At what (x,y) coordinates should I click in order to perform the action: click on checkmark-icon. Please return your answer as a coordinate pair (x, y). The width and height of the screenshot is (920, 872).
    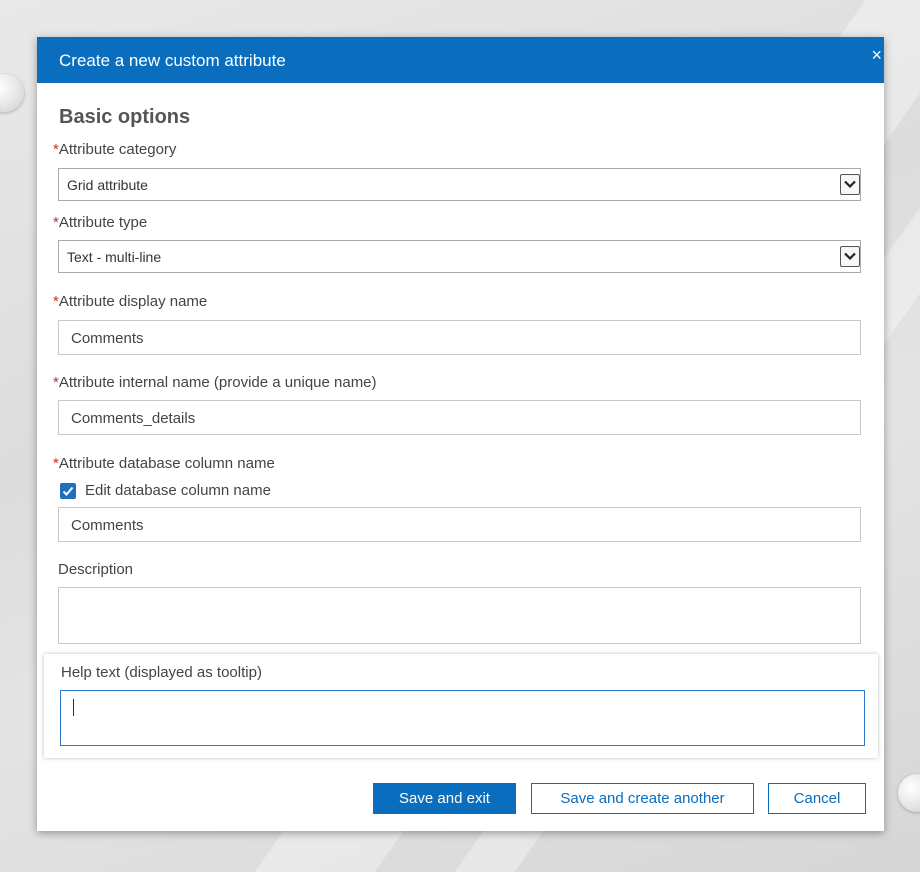
    Looking at the image, I should click on (68, 491).